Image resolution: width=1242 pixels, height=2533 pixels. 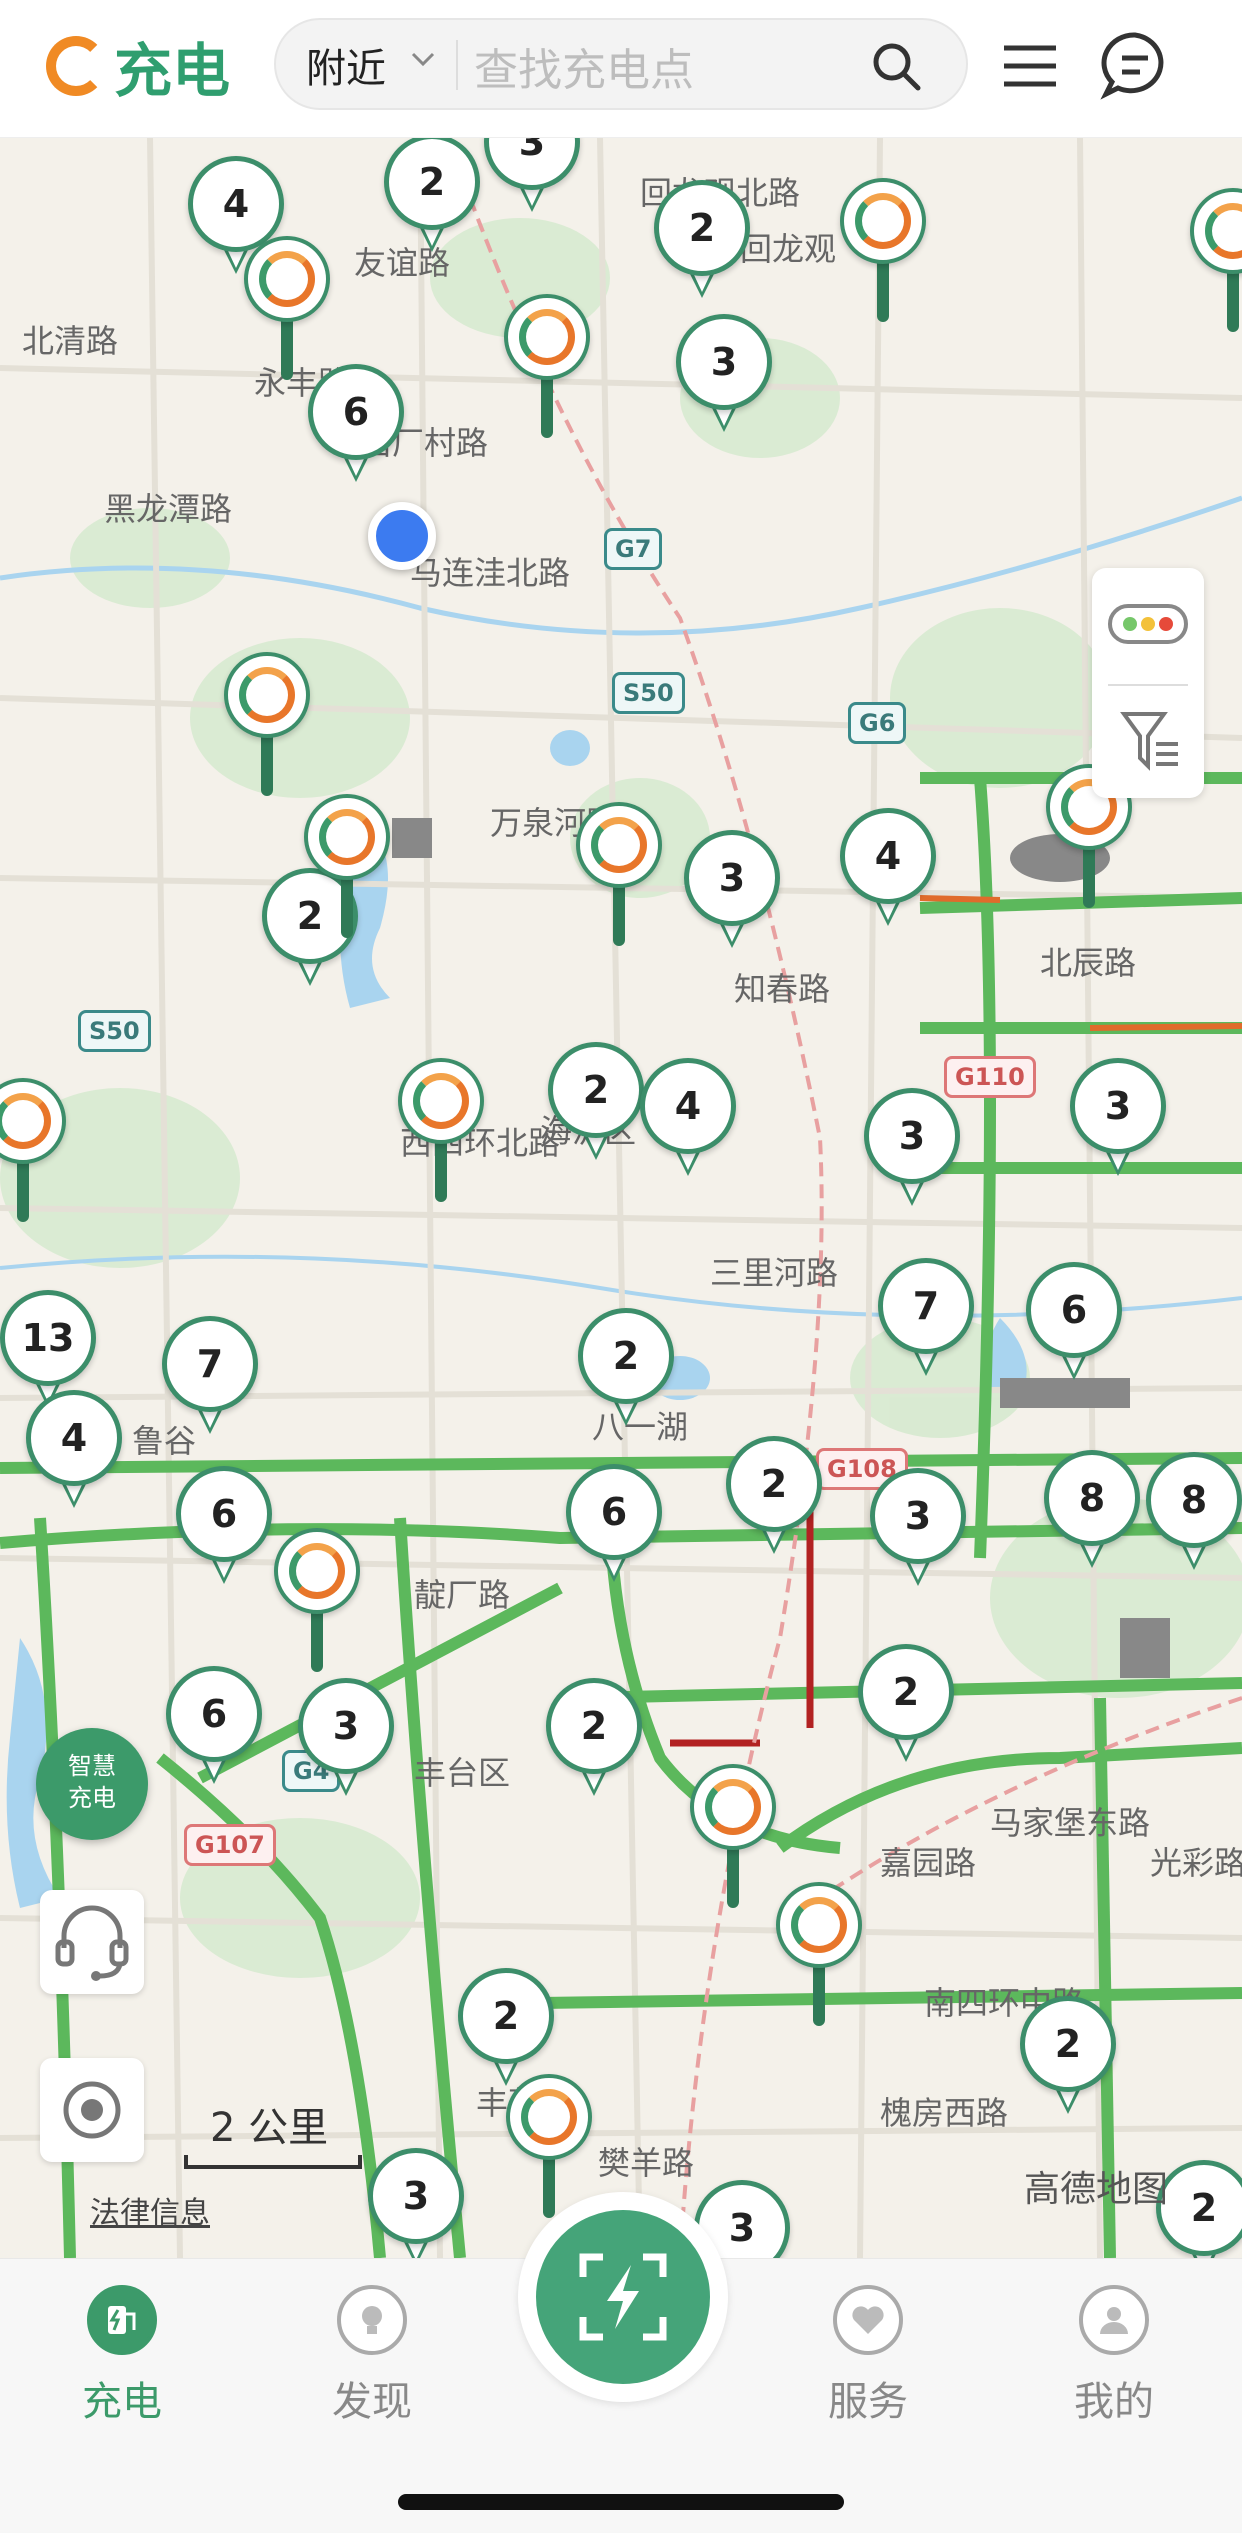 What do you see at coordinates (868, 2356) in the screenshot?
I see `tab-service: 服务` at bounding box center [868, 2356].